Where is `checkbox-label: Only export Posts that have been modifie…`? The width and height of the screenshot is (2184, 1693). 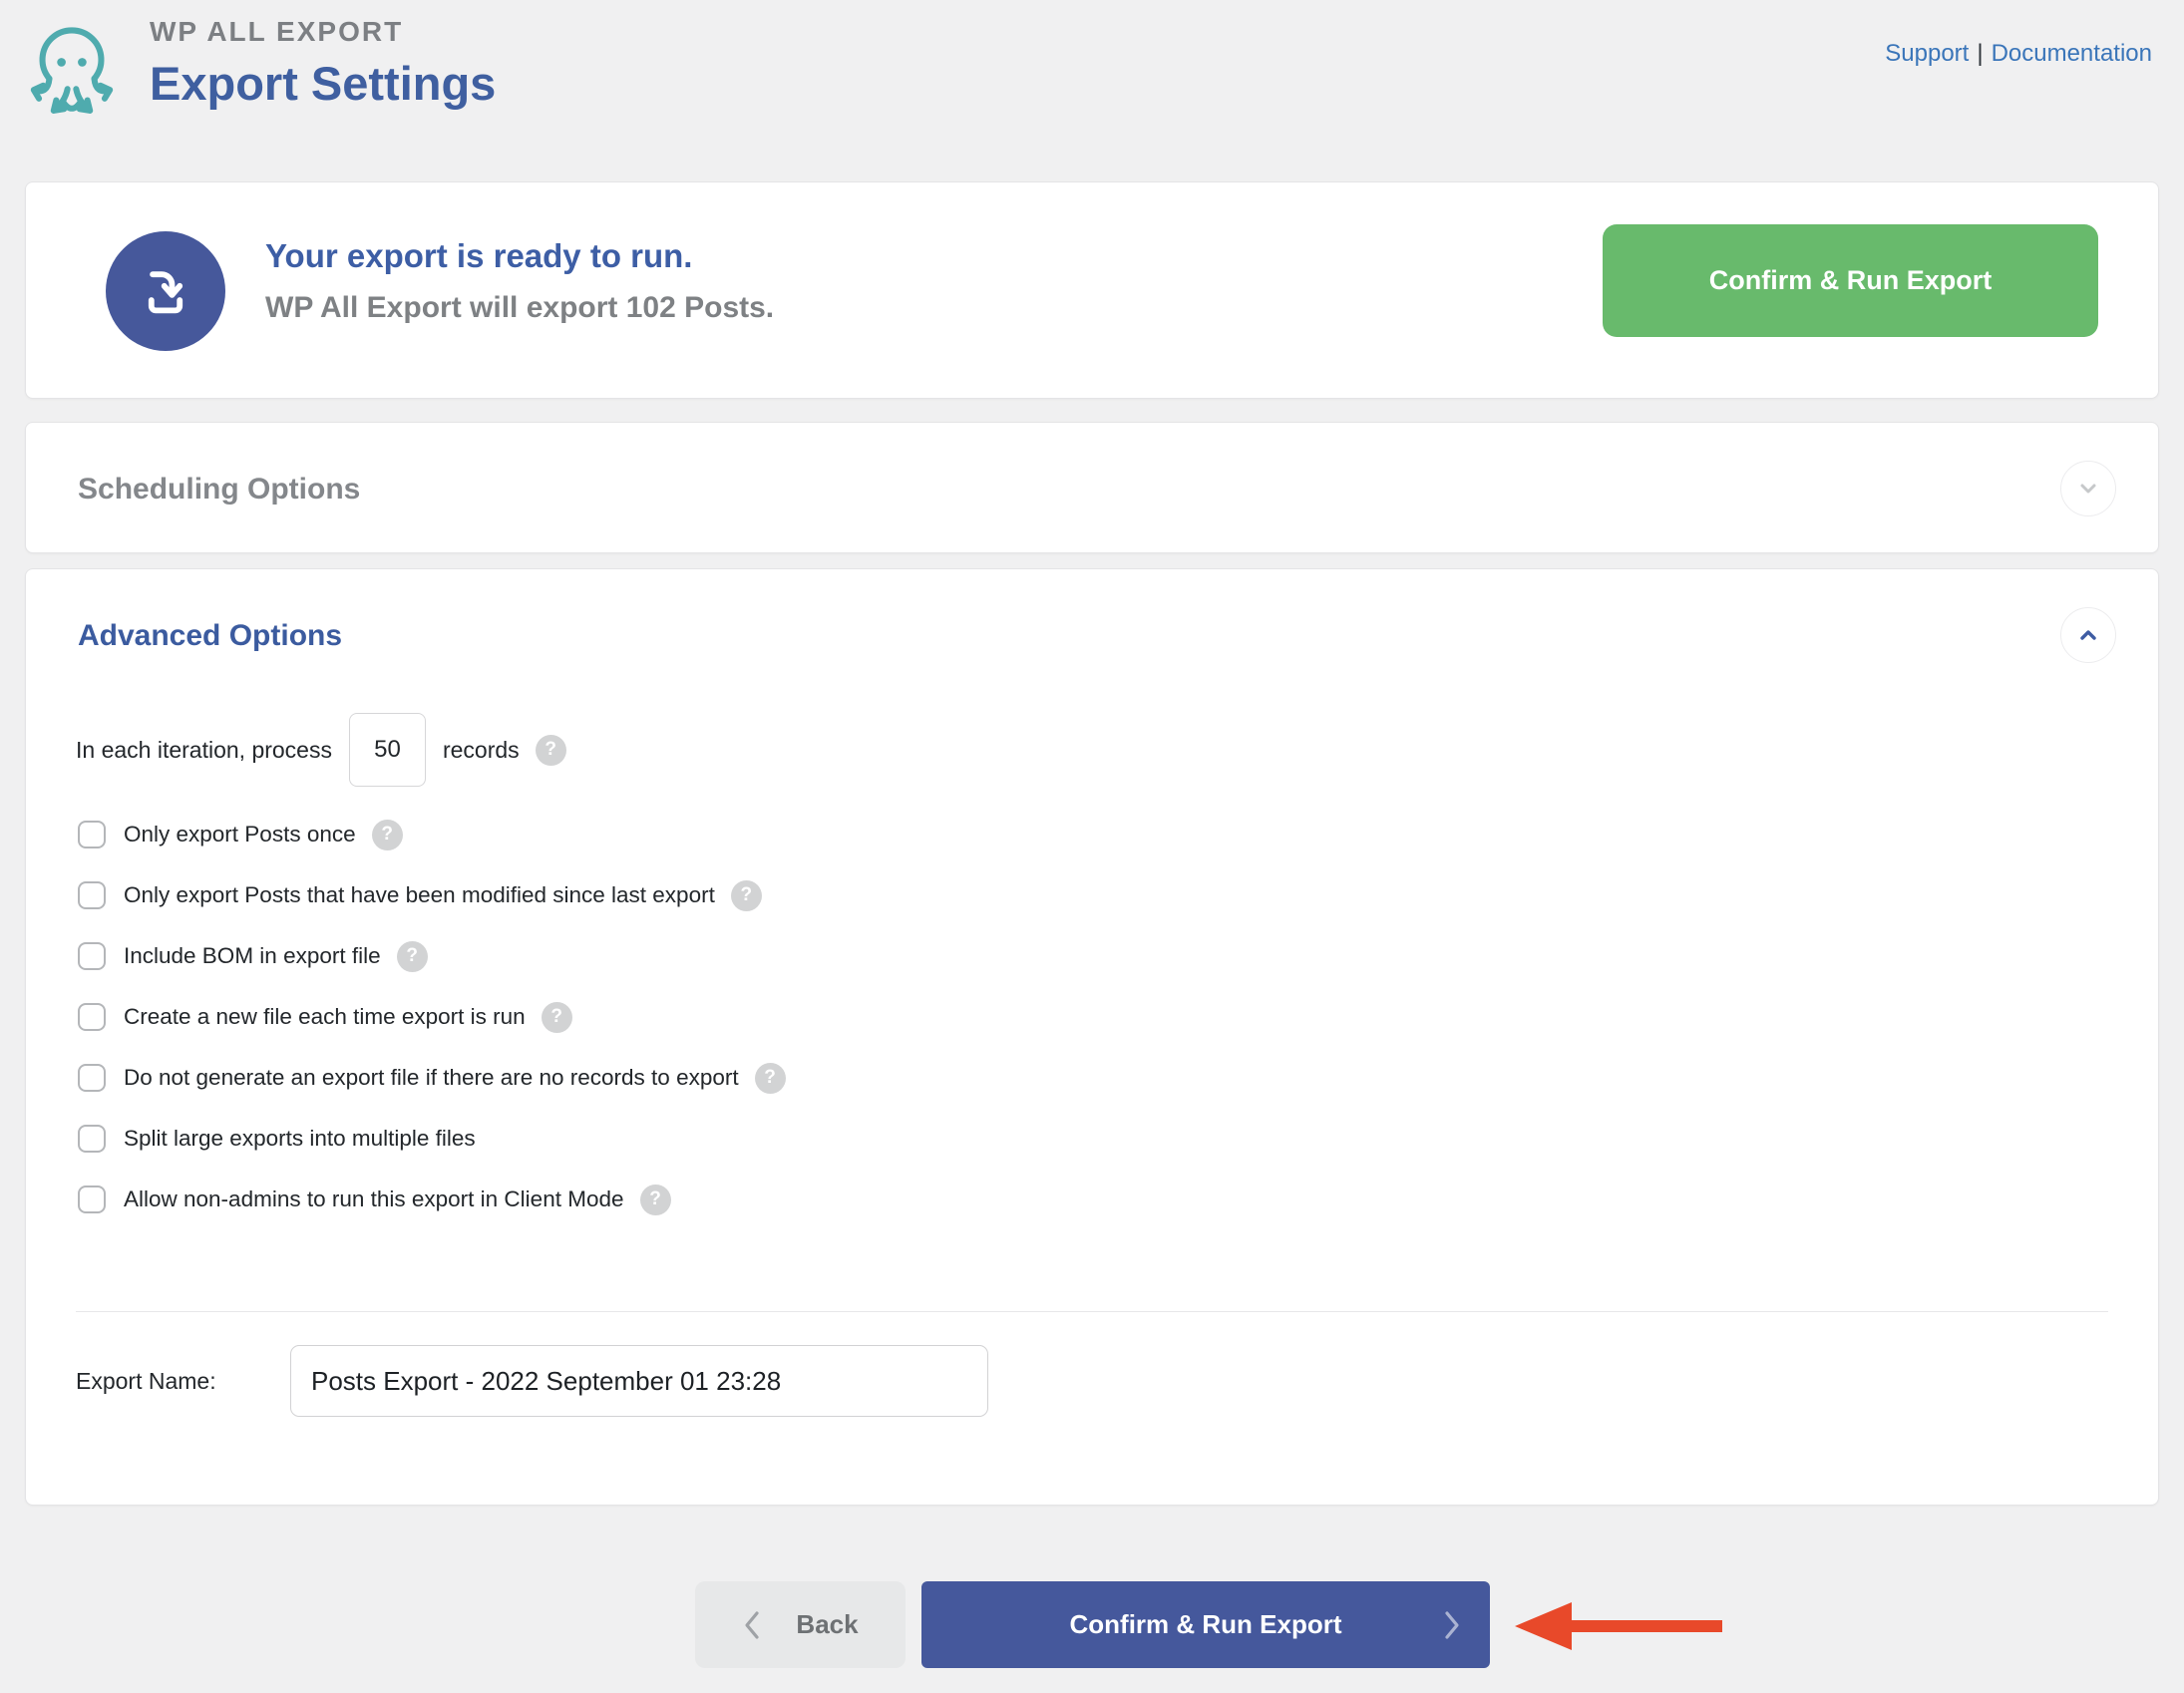
checkbox-label: Only export Posts that have been modifie… is located at coordinates (419, 894).